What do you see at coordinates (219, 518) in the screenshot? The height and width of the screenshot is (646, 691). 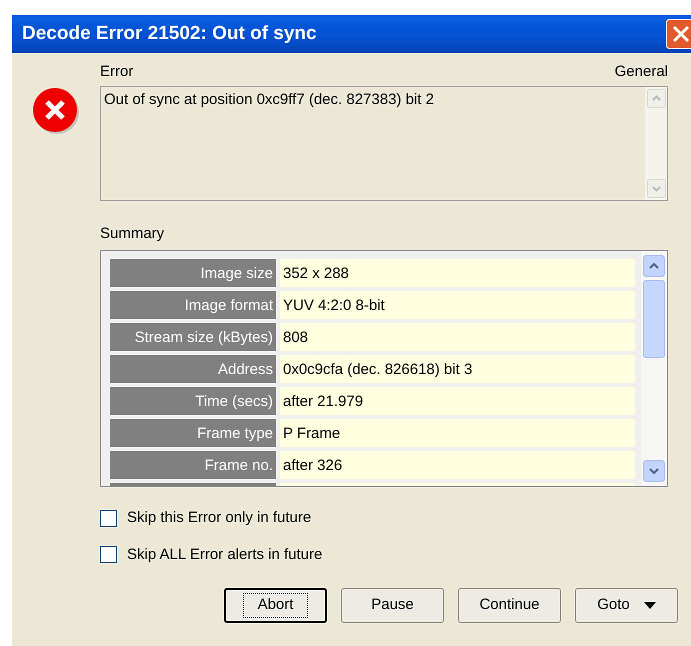 I see `checkbox-label: Skip this Error only in future` at bounding box center [219, 518].